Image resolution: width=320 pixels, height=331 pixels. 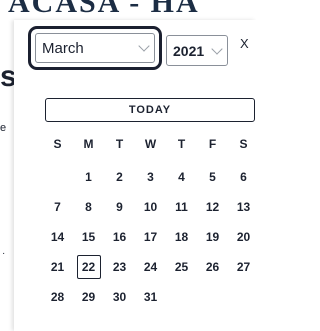 I want to click on calendar-day: 25, so click(x=181, y=267).